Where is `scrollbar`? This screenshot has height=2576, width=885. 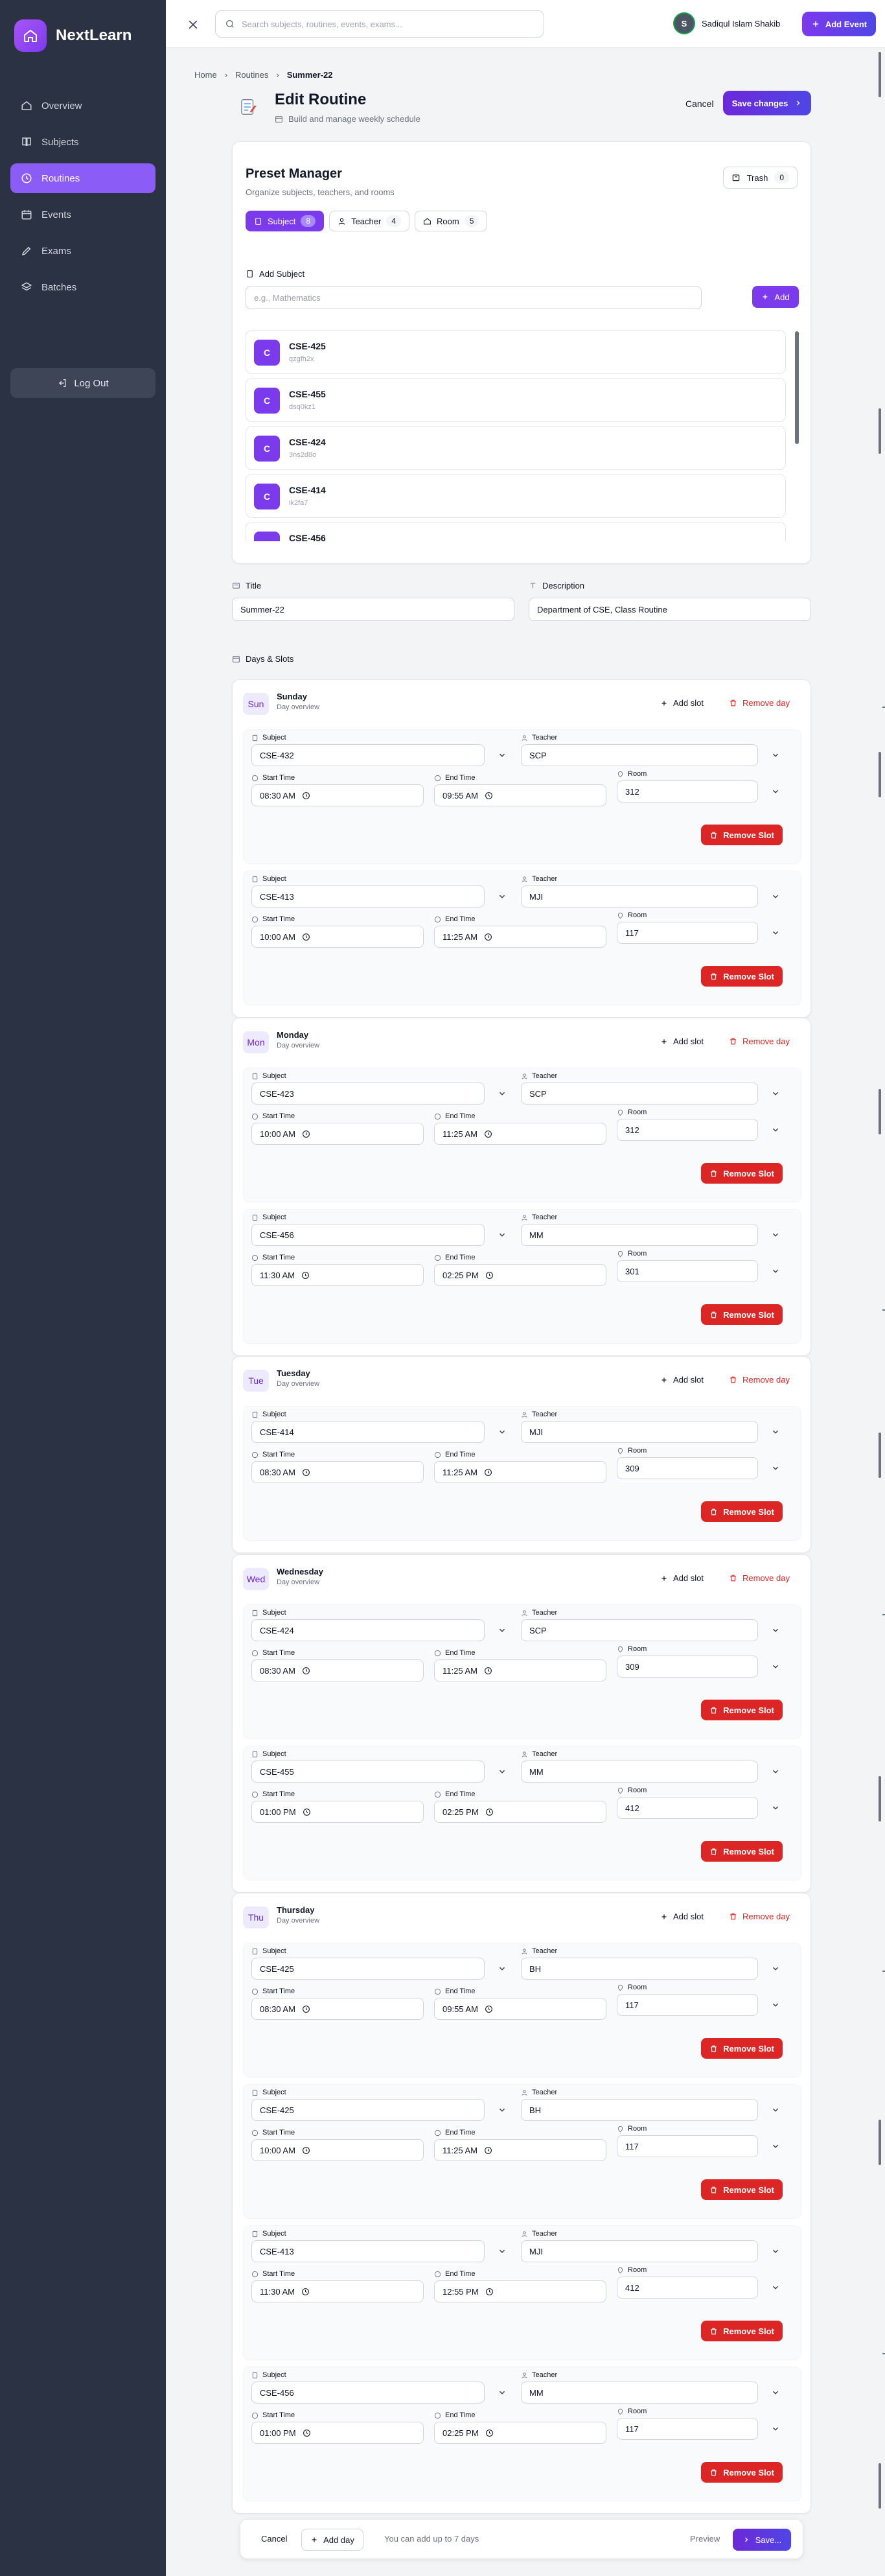
scrollbar is located at coordinates (797, 387).